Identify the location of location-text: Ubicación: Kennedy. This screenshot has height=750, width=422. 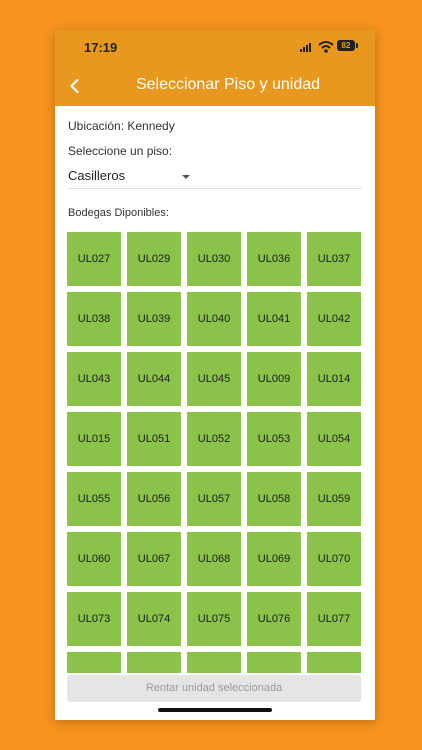
(121, 126).